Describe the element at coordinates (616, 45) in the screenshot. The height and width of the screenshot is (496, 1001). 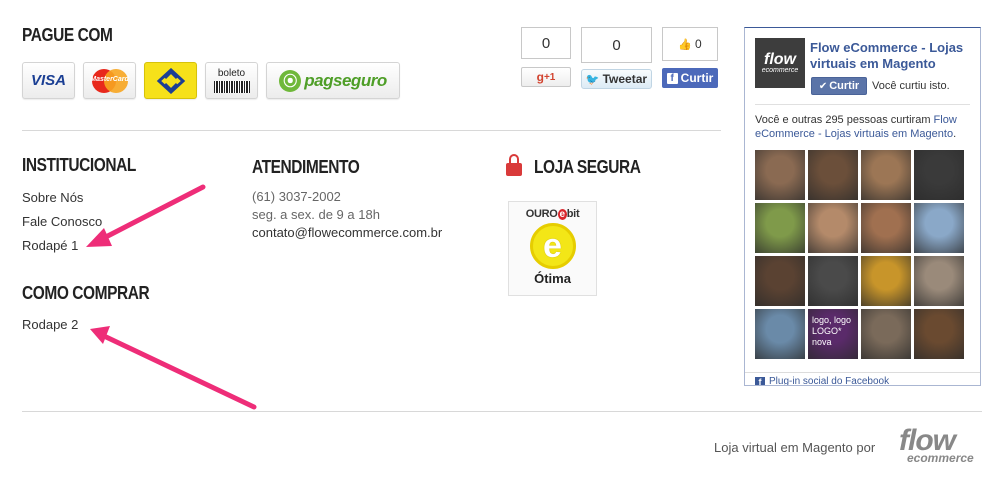
I see `twitter-count: 0` at that location.